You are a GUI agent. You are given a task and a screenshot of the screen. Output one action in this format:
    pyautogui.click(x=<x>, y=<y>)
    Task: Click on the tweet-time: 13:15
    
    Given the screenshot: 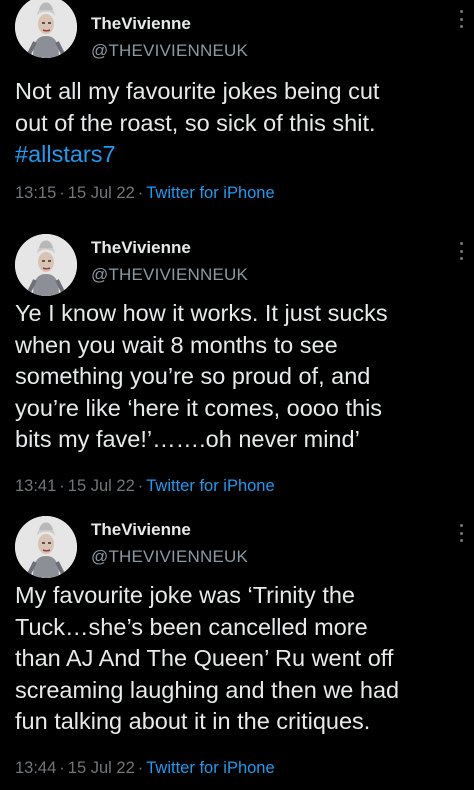 What is the action you would take?
    pyautogui.click(x=35, y=193)
    